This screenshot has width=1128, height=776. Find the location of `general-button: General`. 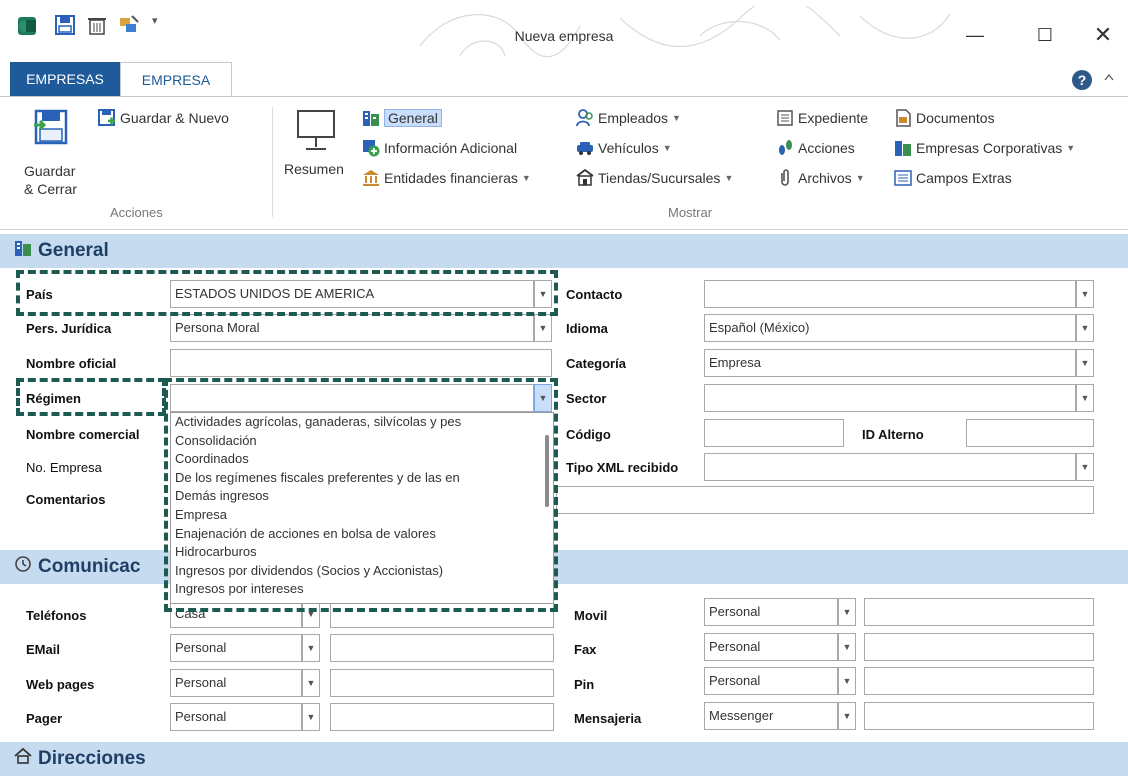

general-button: General is located at coordinates (402, 118).